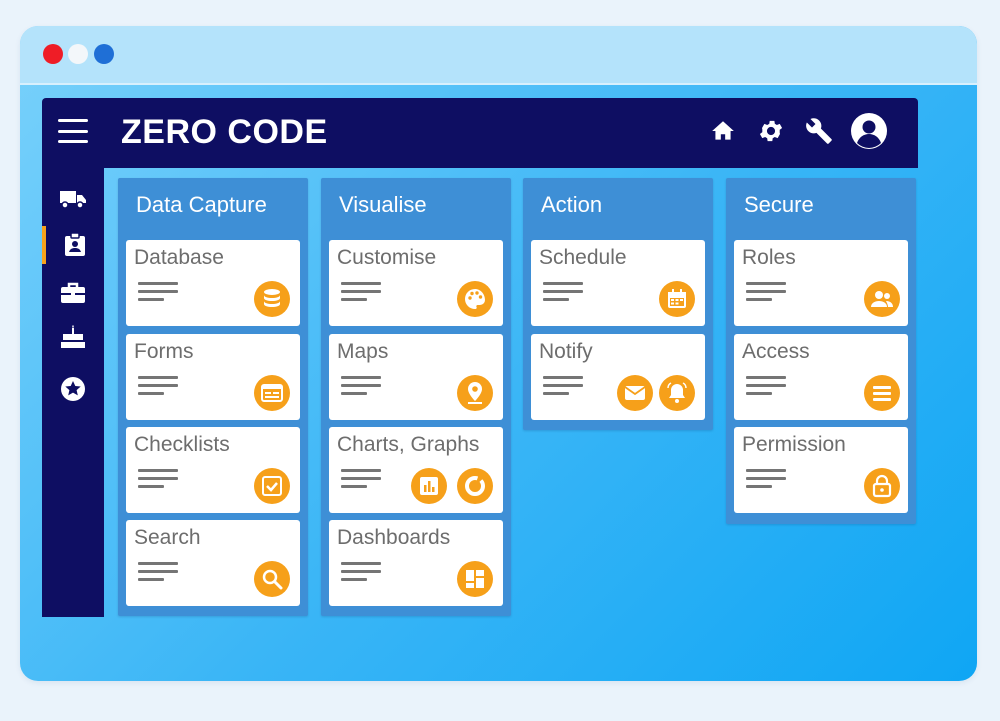 The width and height of the screenshot is (1000, 721). I want to click on card-permission: Permission, so click(821, 470).